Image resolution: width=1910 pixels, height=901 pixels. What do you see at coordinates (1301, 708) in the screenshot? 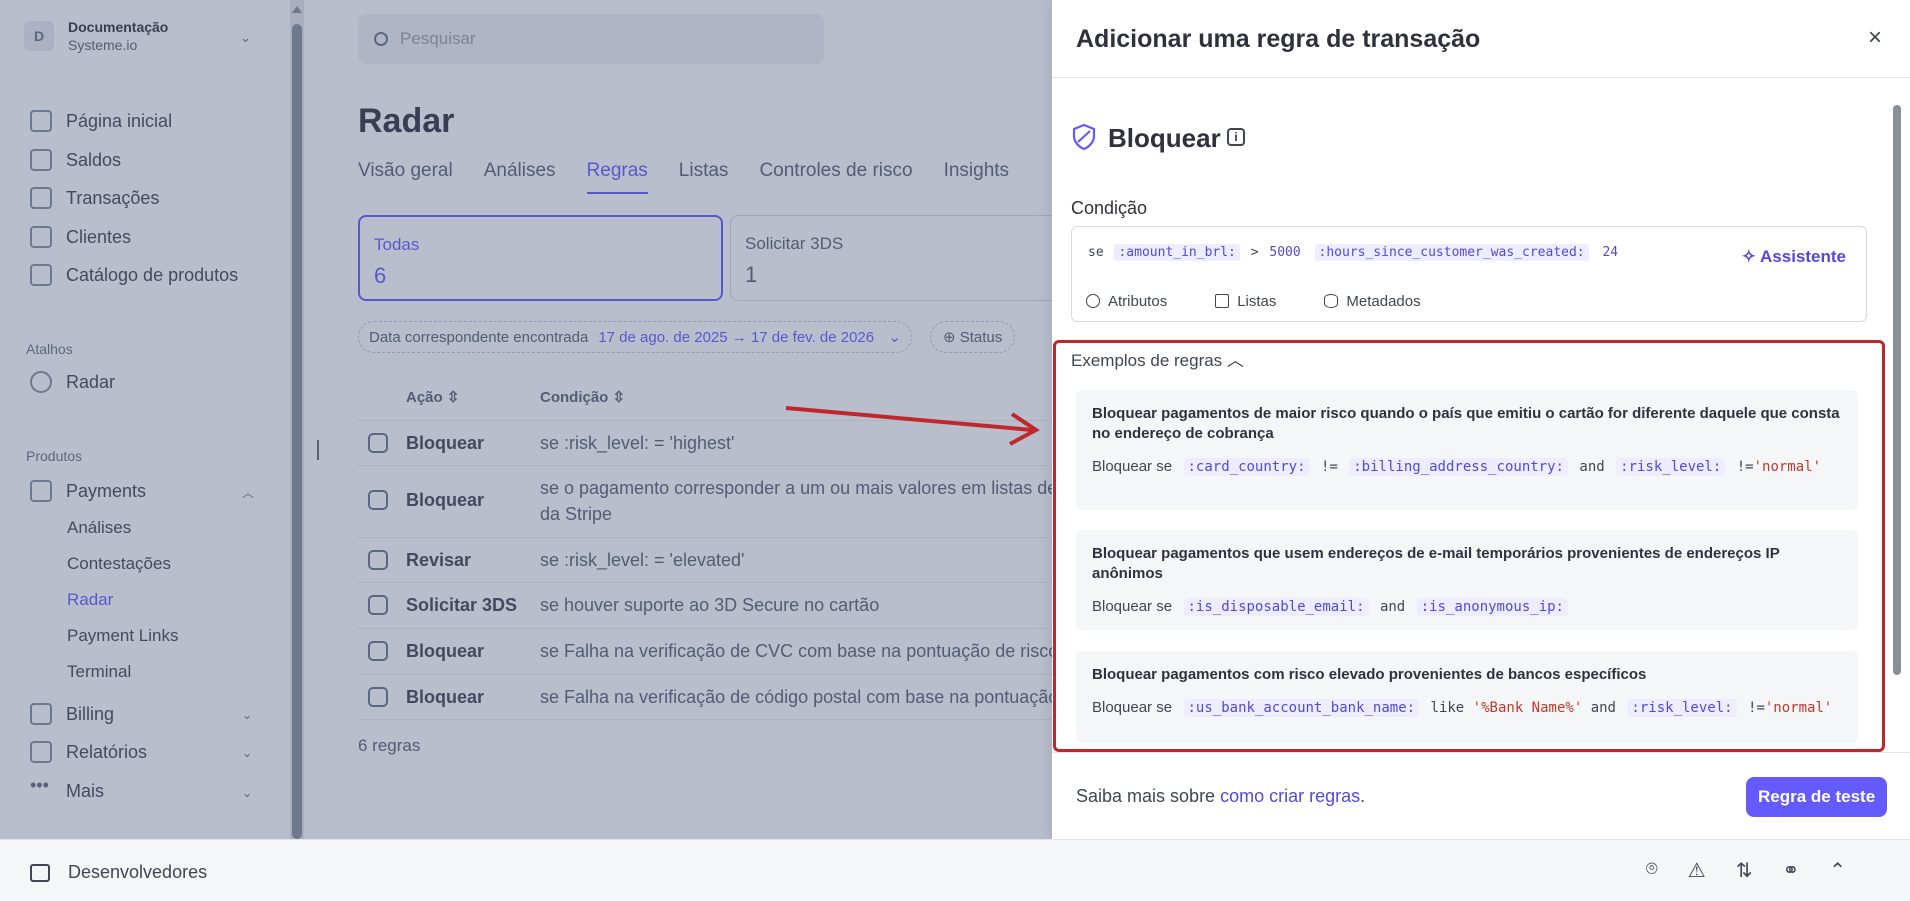
I see `attribute-token: :us_bank_account_bank_name:` at bounding box center [1301, 708].